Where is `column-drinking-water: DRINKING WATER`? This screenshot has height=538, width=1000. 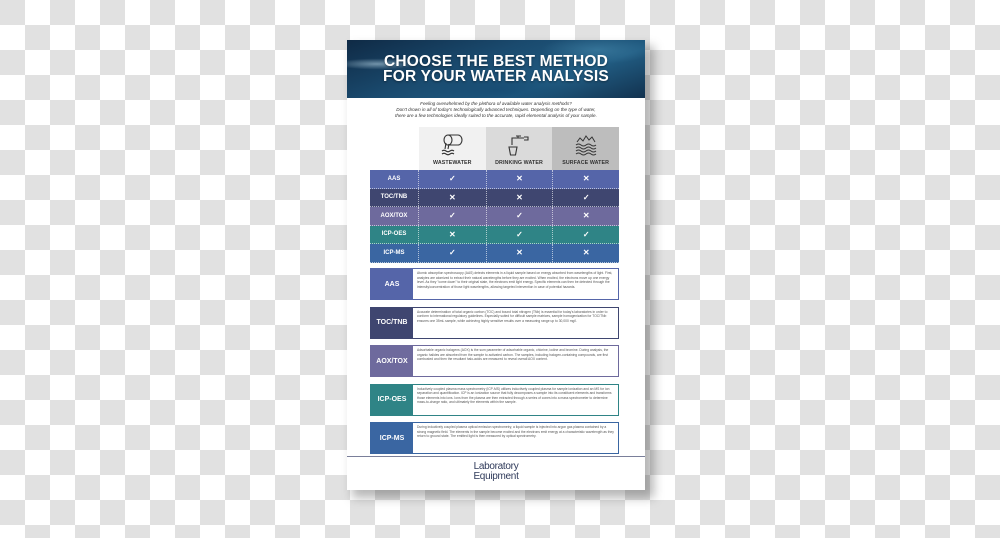
column-drinking-water: DRINKING WATER is located at coordinates (519, 148).